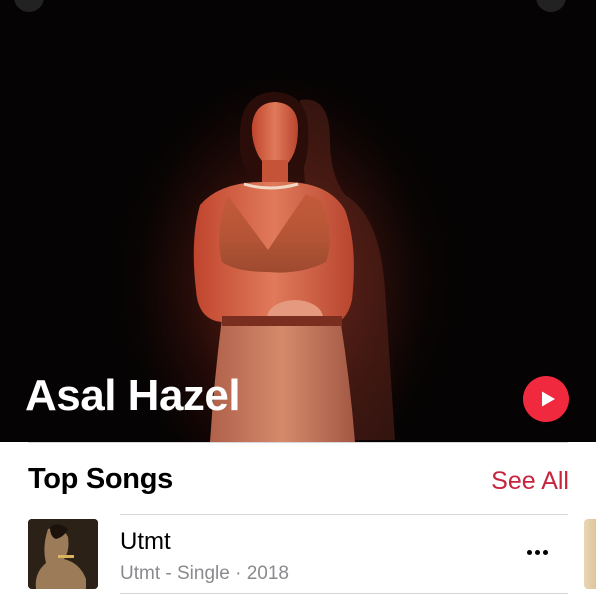 The height and width of the screenshot is (596, 596). What do you see at coordinates (145, 541) in the screenshot?
I see `song-title: Utmt` at bounding box center [145, 541].